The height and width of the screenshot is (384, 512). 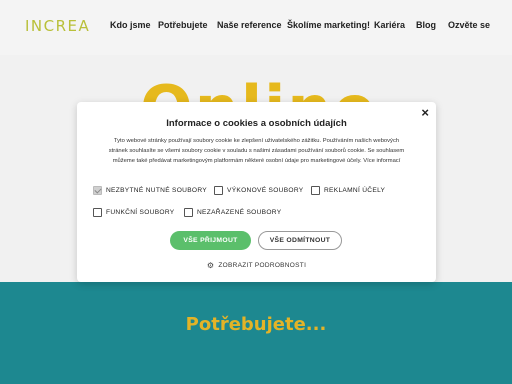 What do you see at coordinates (210, 240) in the screenshot?
I see `accept-all-button: VŠE PŘIJMOUT` at bounding box center [210, 240].